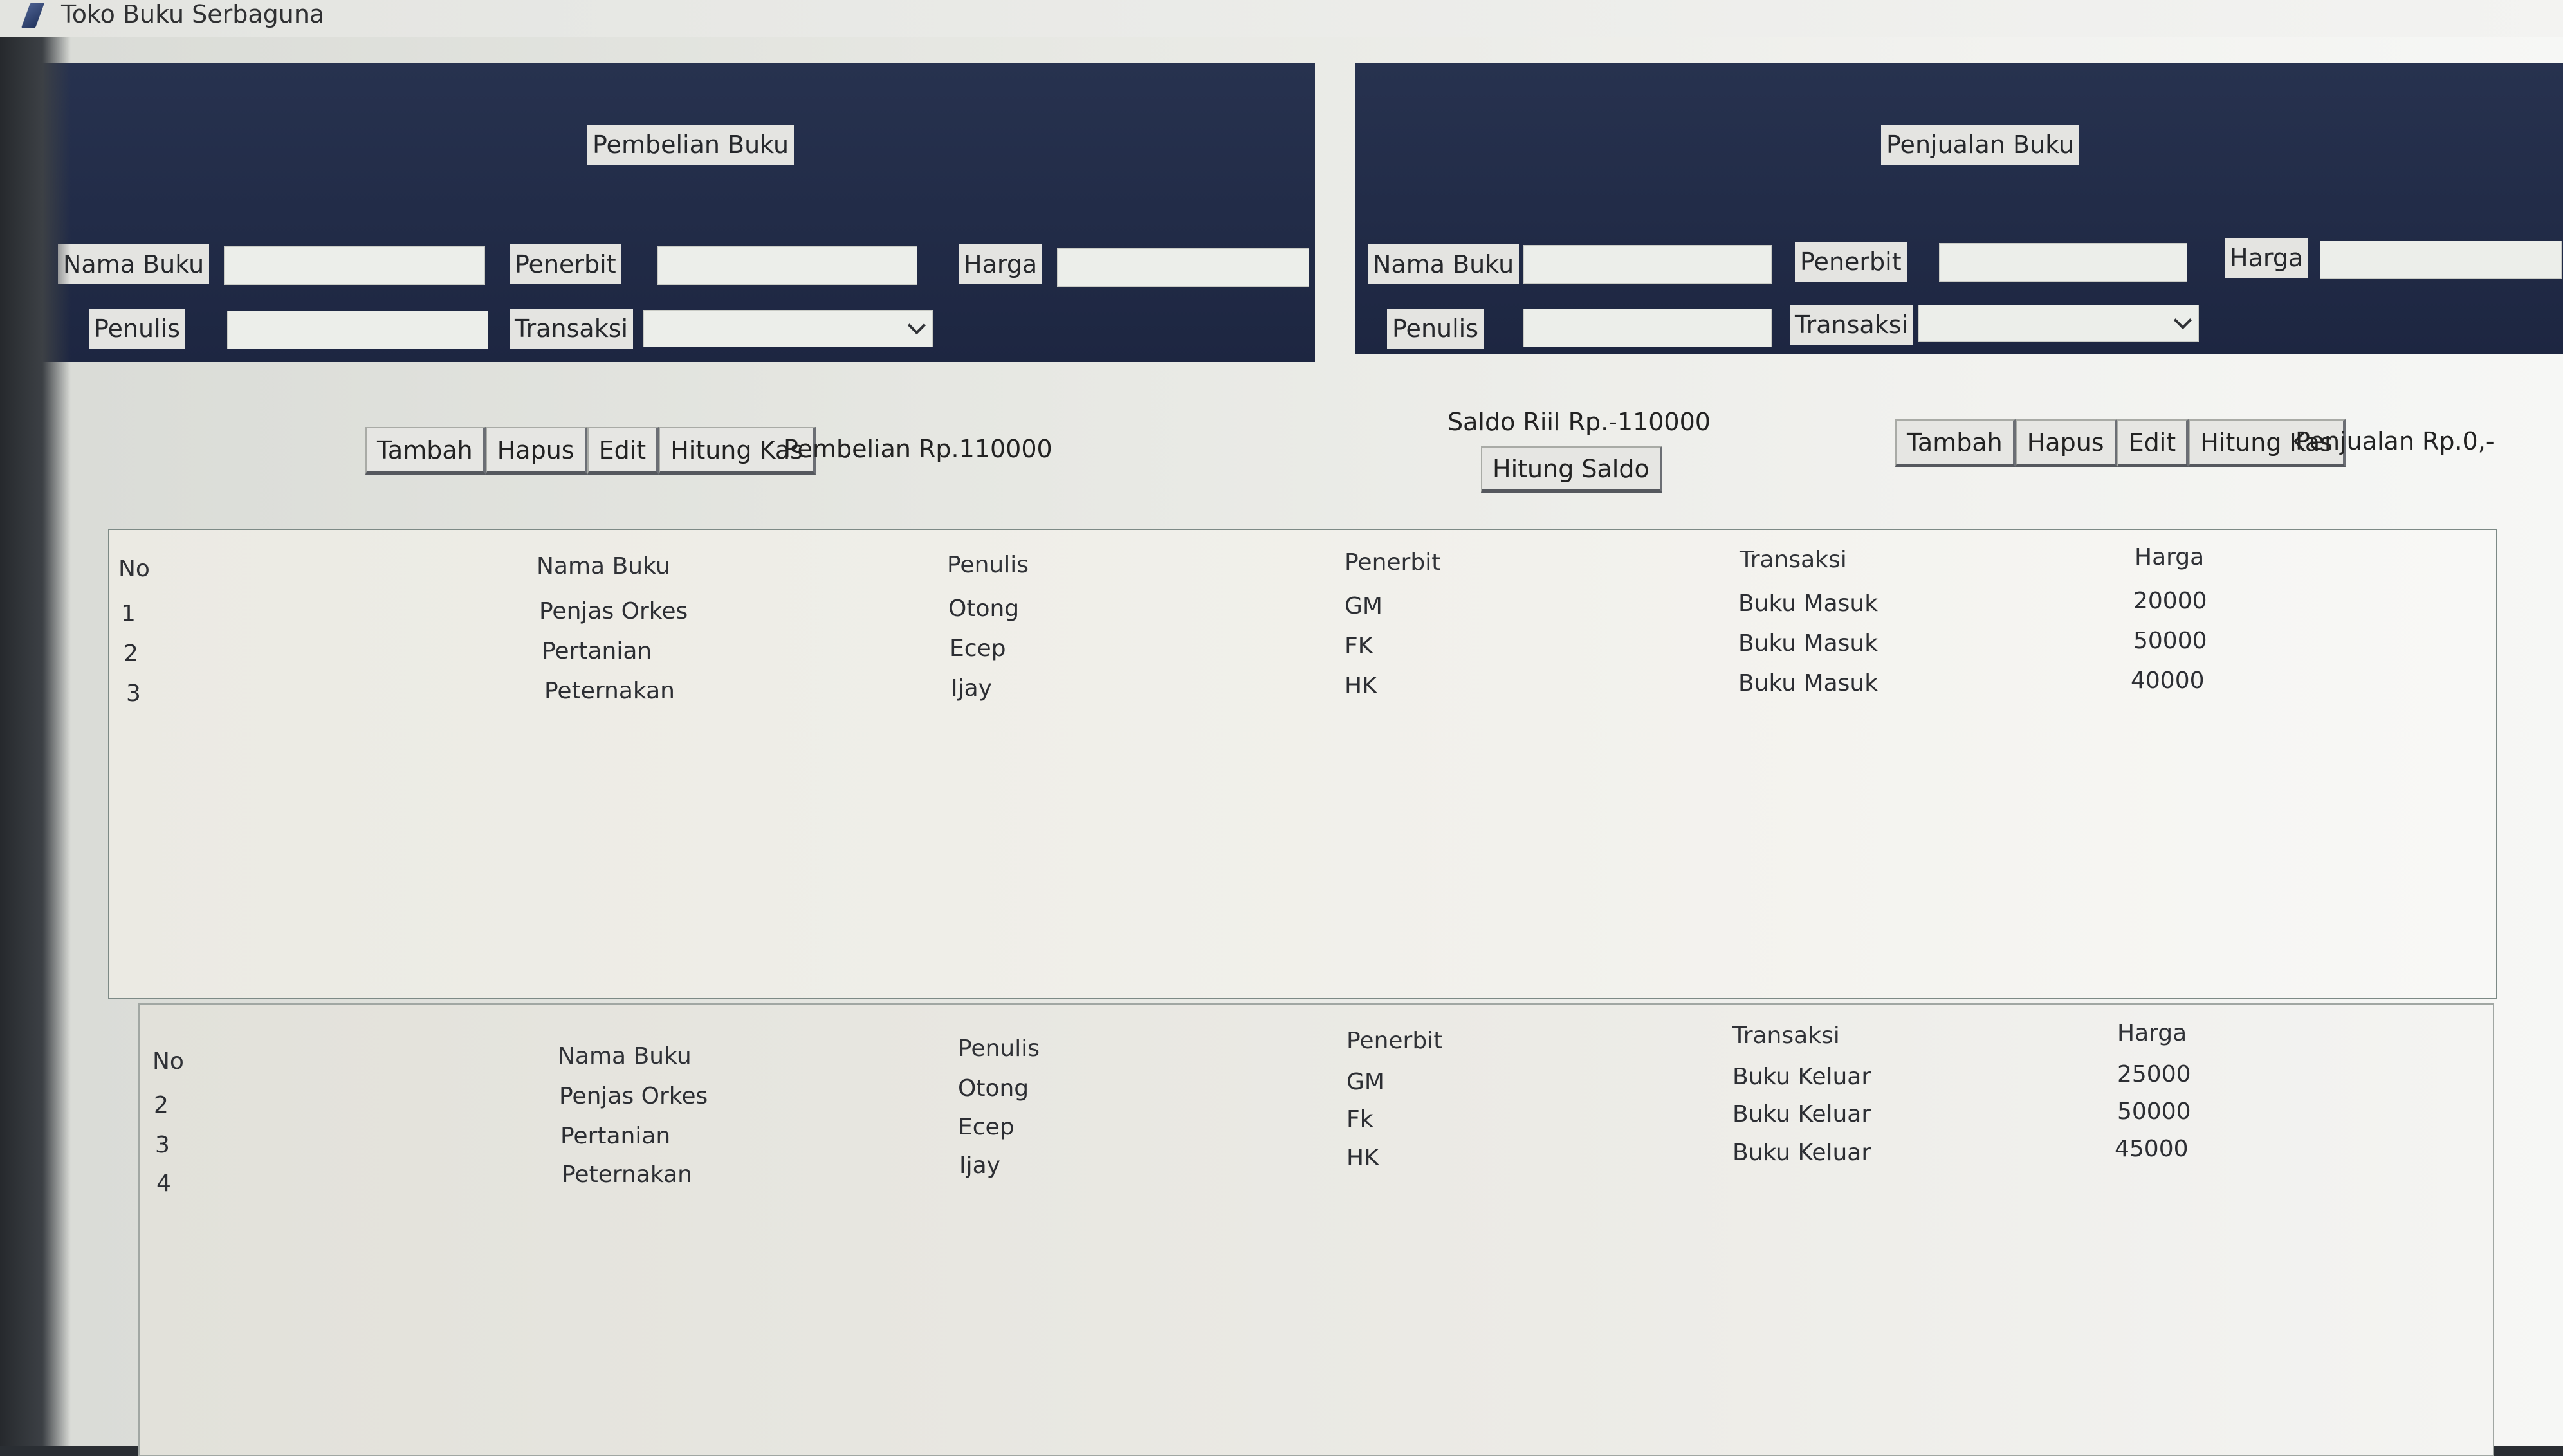 The height and width of the screenshot is (1456, 2563). Describe the element at coordinates (1851, 262) in the screenshot. I see `penjualan-penerbit-label: Penerbit` at that location.